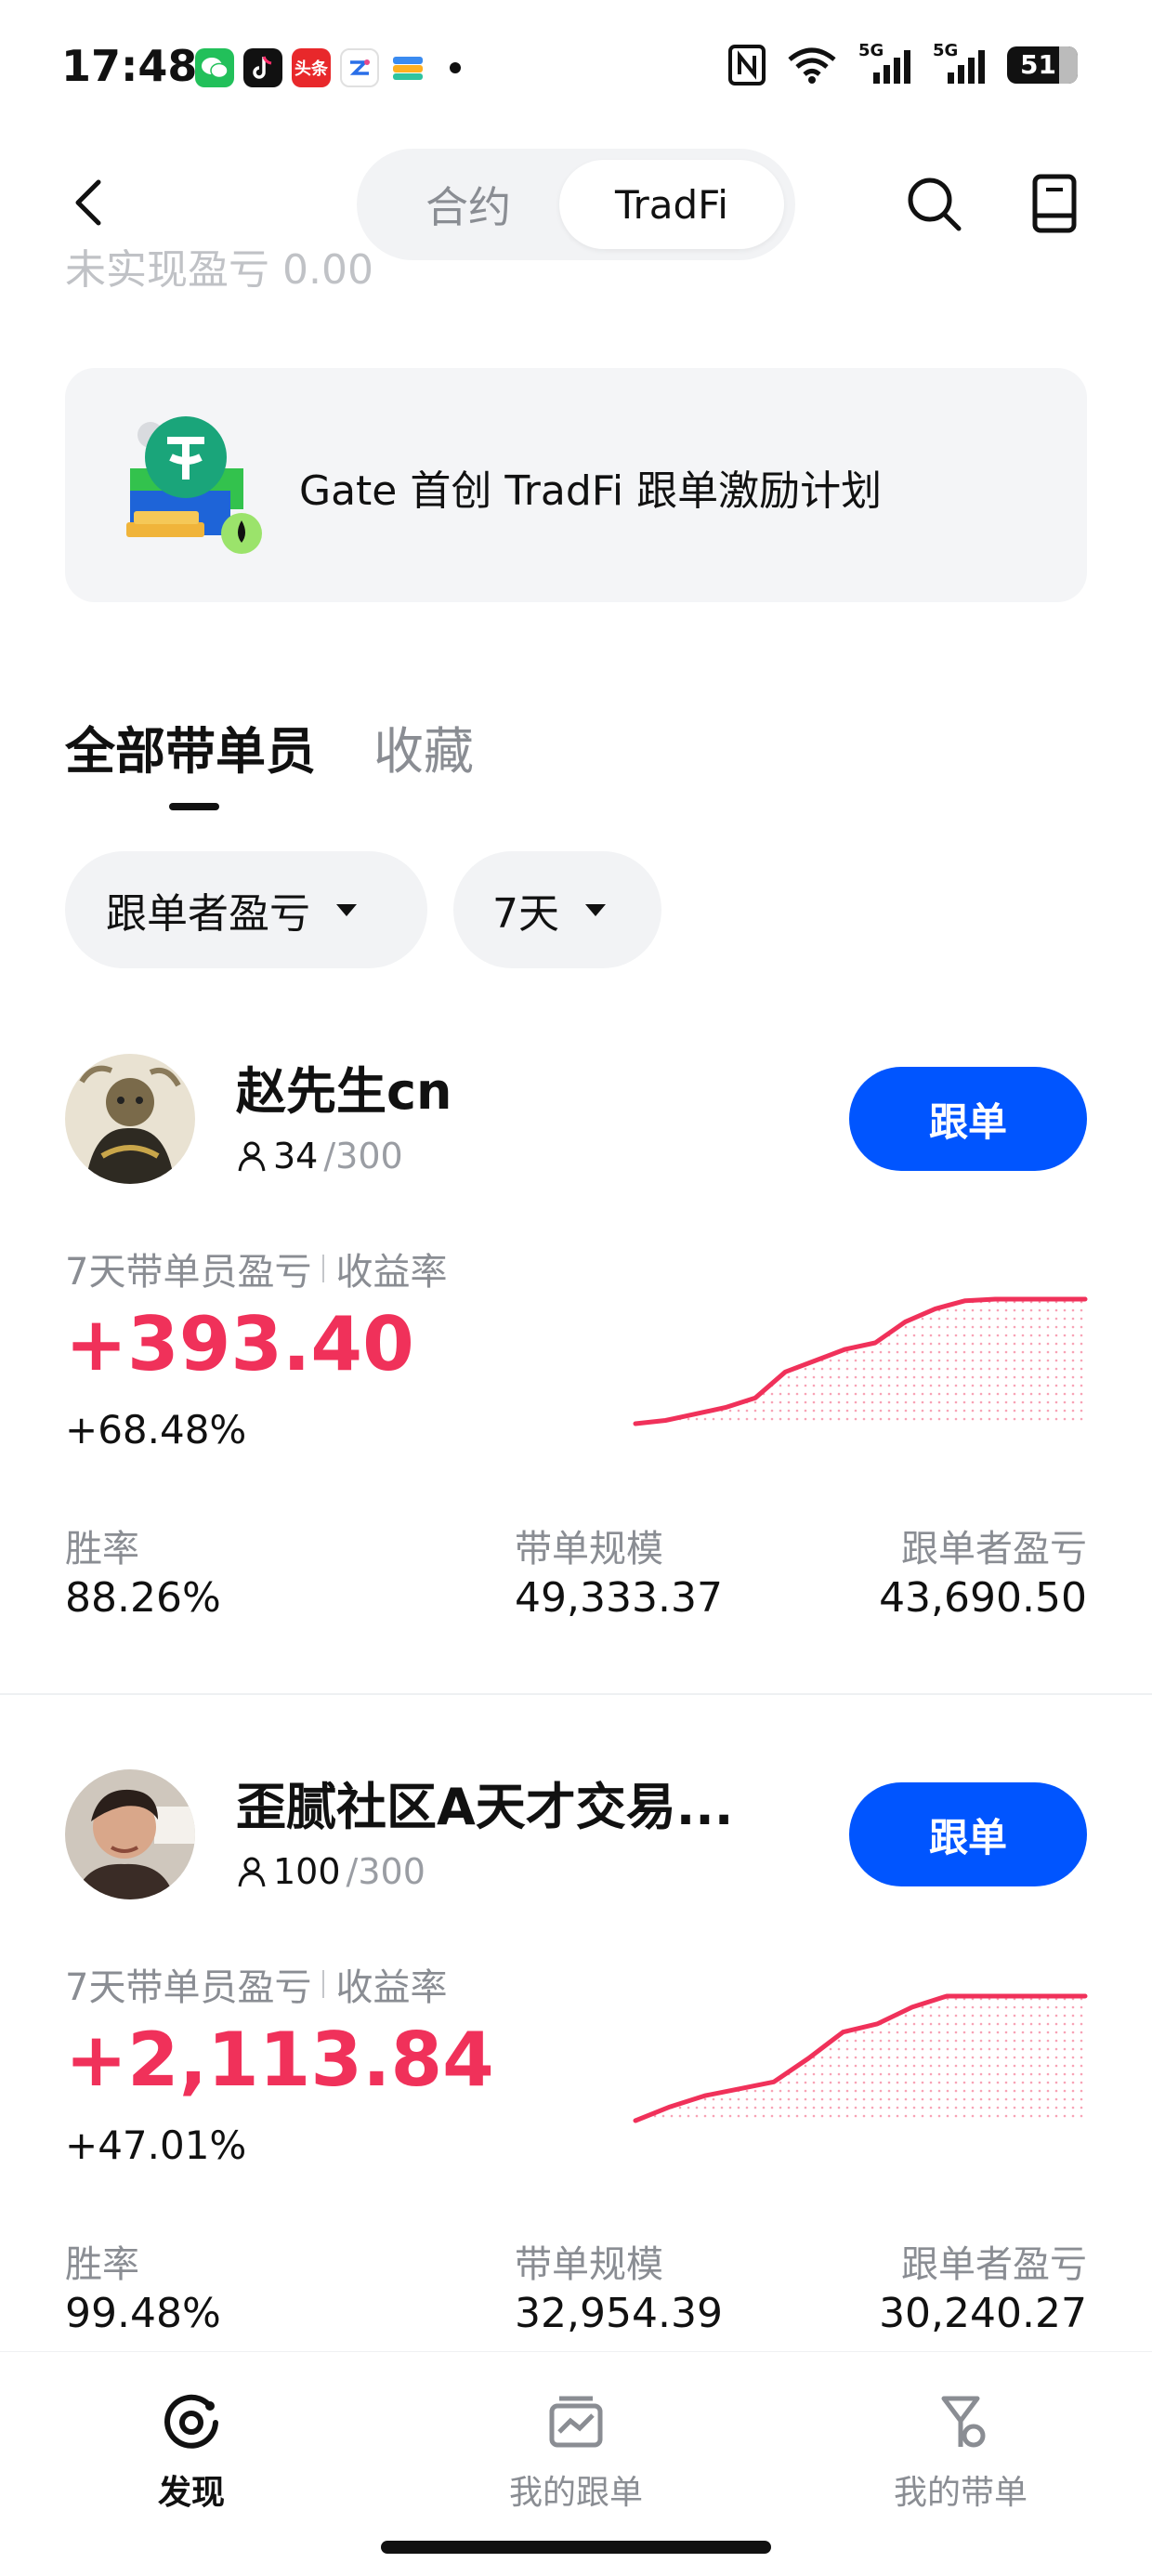  I want to click on nav-my-copy: 我的跟单, so click(576, 2453).